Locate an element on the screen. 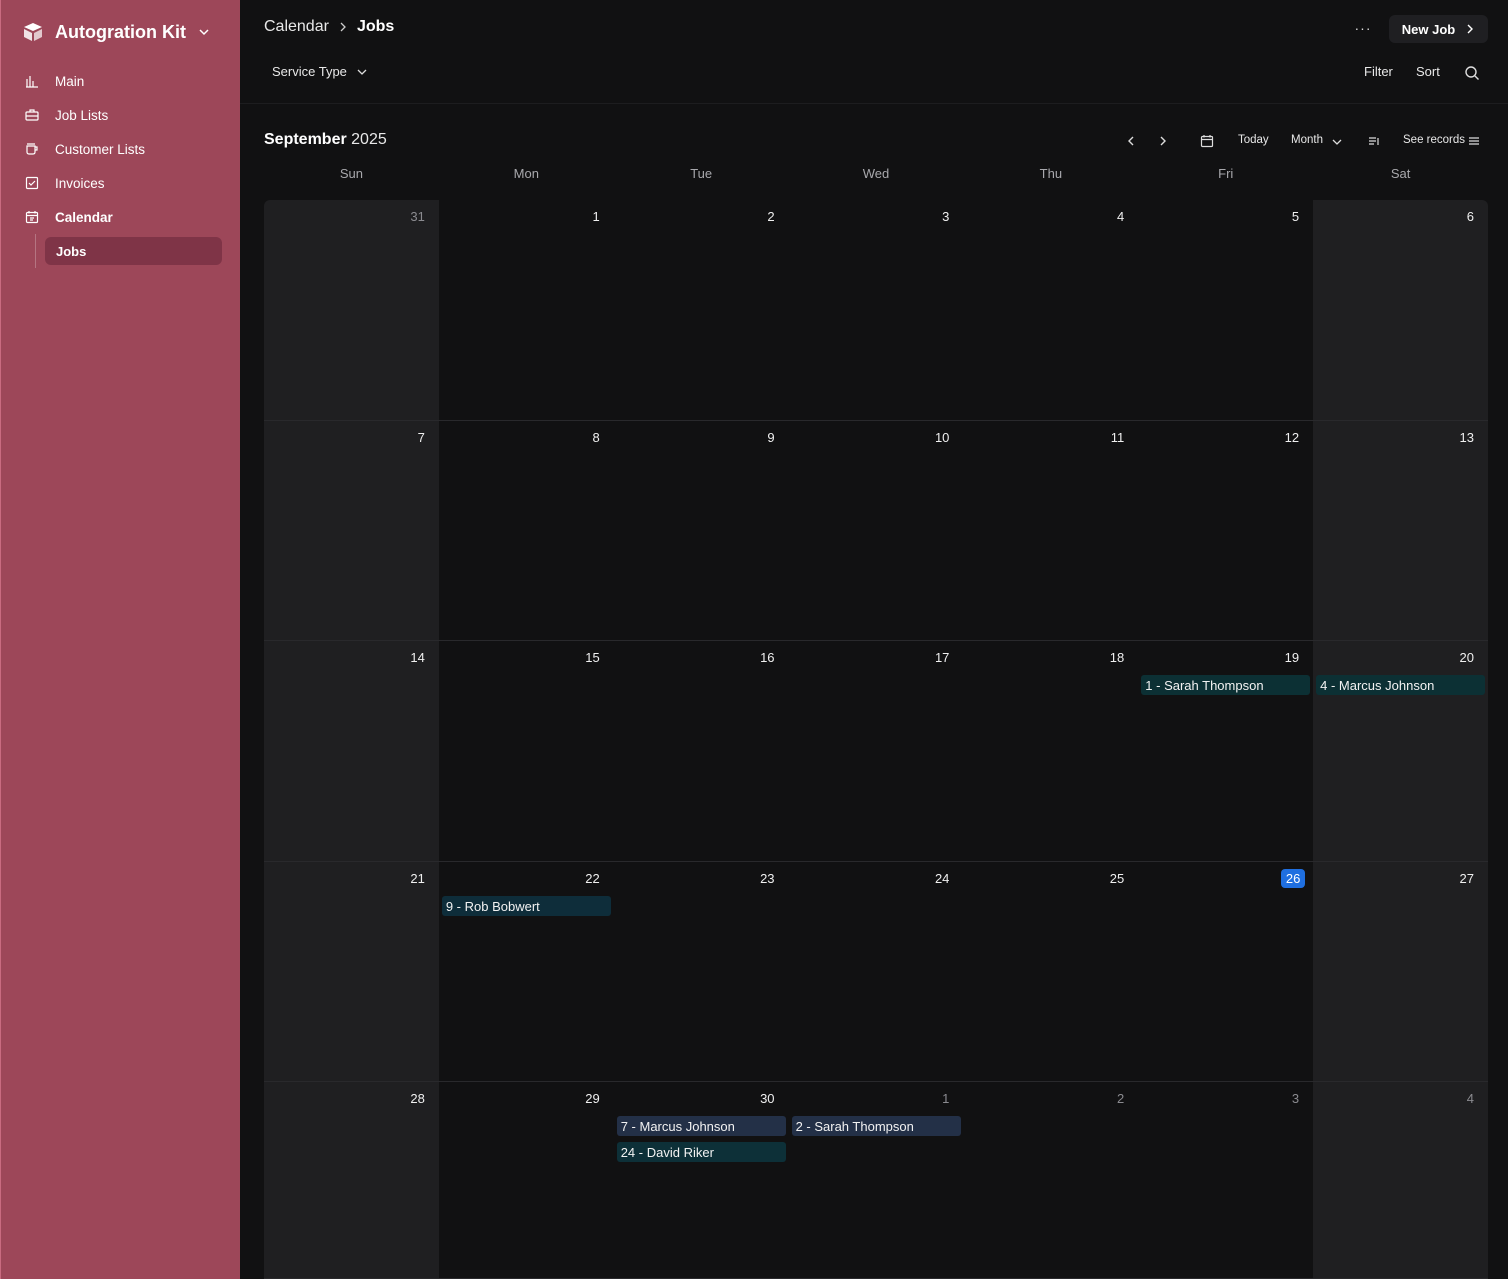 The image size is (1508, 1279). calendar-day-cell: 26 is located at coordinates (1226, 972).